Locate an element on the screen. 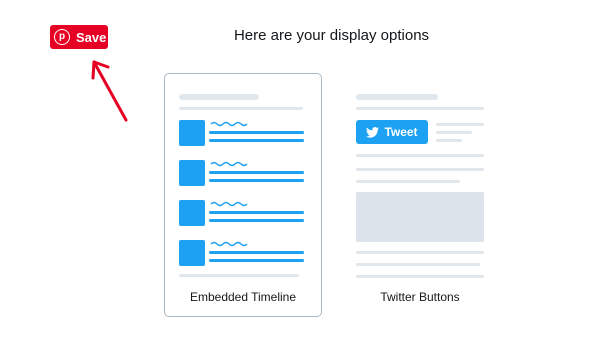 Image resolution: width=613 pixels, height=339 pixels. timeline-preview-illustration is located at coordinates (241, 185).